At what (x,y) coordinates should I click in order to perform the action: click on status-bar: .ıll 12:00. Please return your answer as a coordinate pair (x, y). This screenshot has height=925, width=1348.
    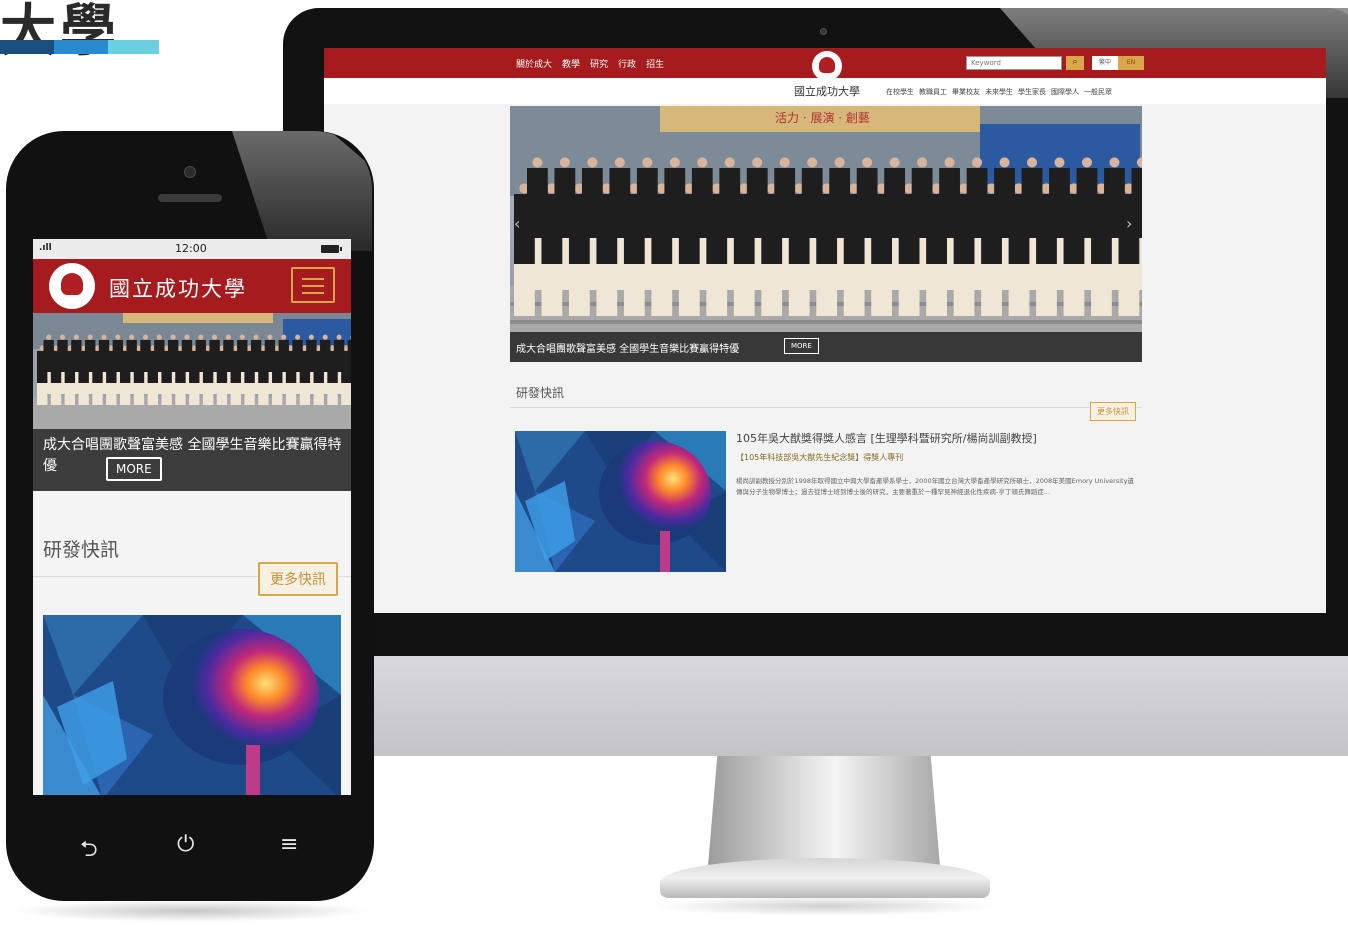
    Looking at the image, I should click on (192, 249).